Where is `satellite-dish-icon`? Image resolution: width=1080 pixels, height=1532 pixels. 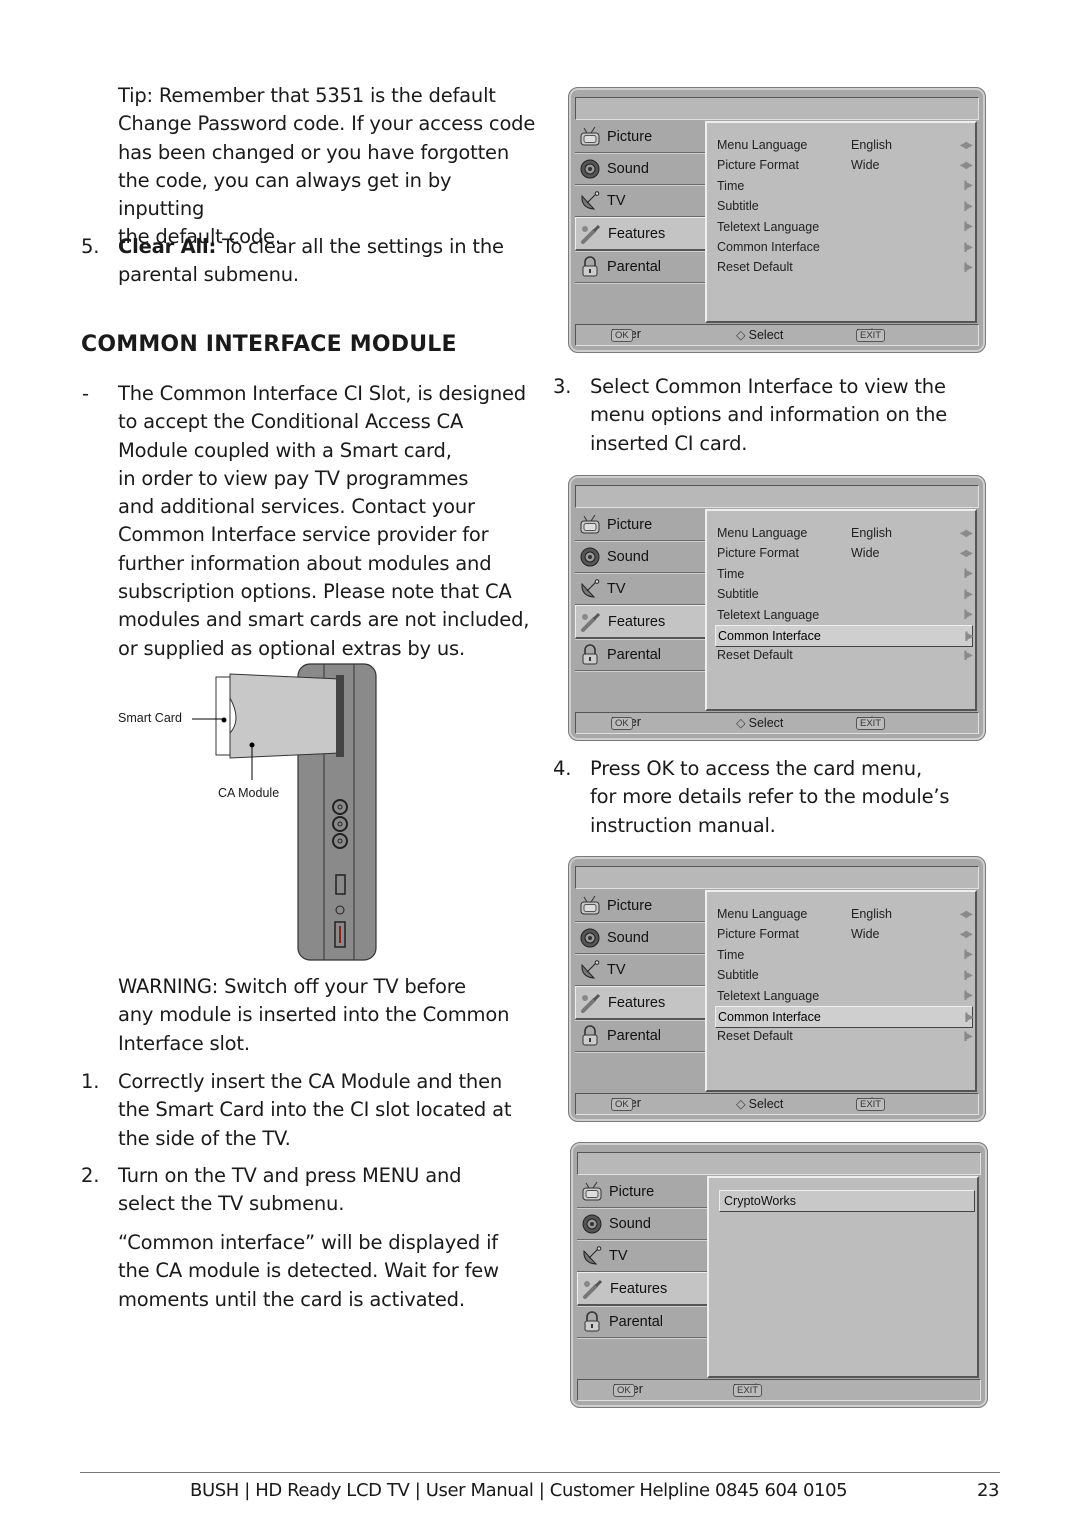 satellite-dish-icon is located at coordinates (592, 1256).